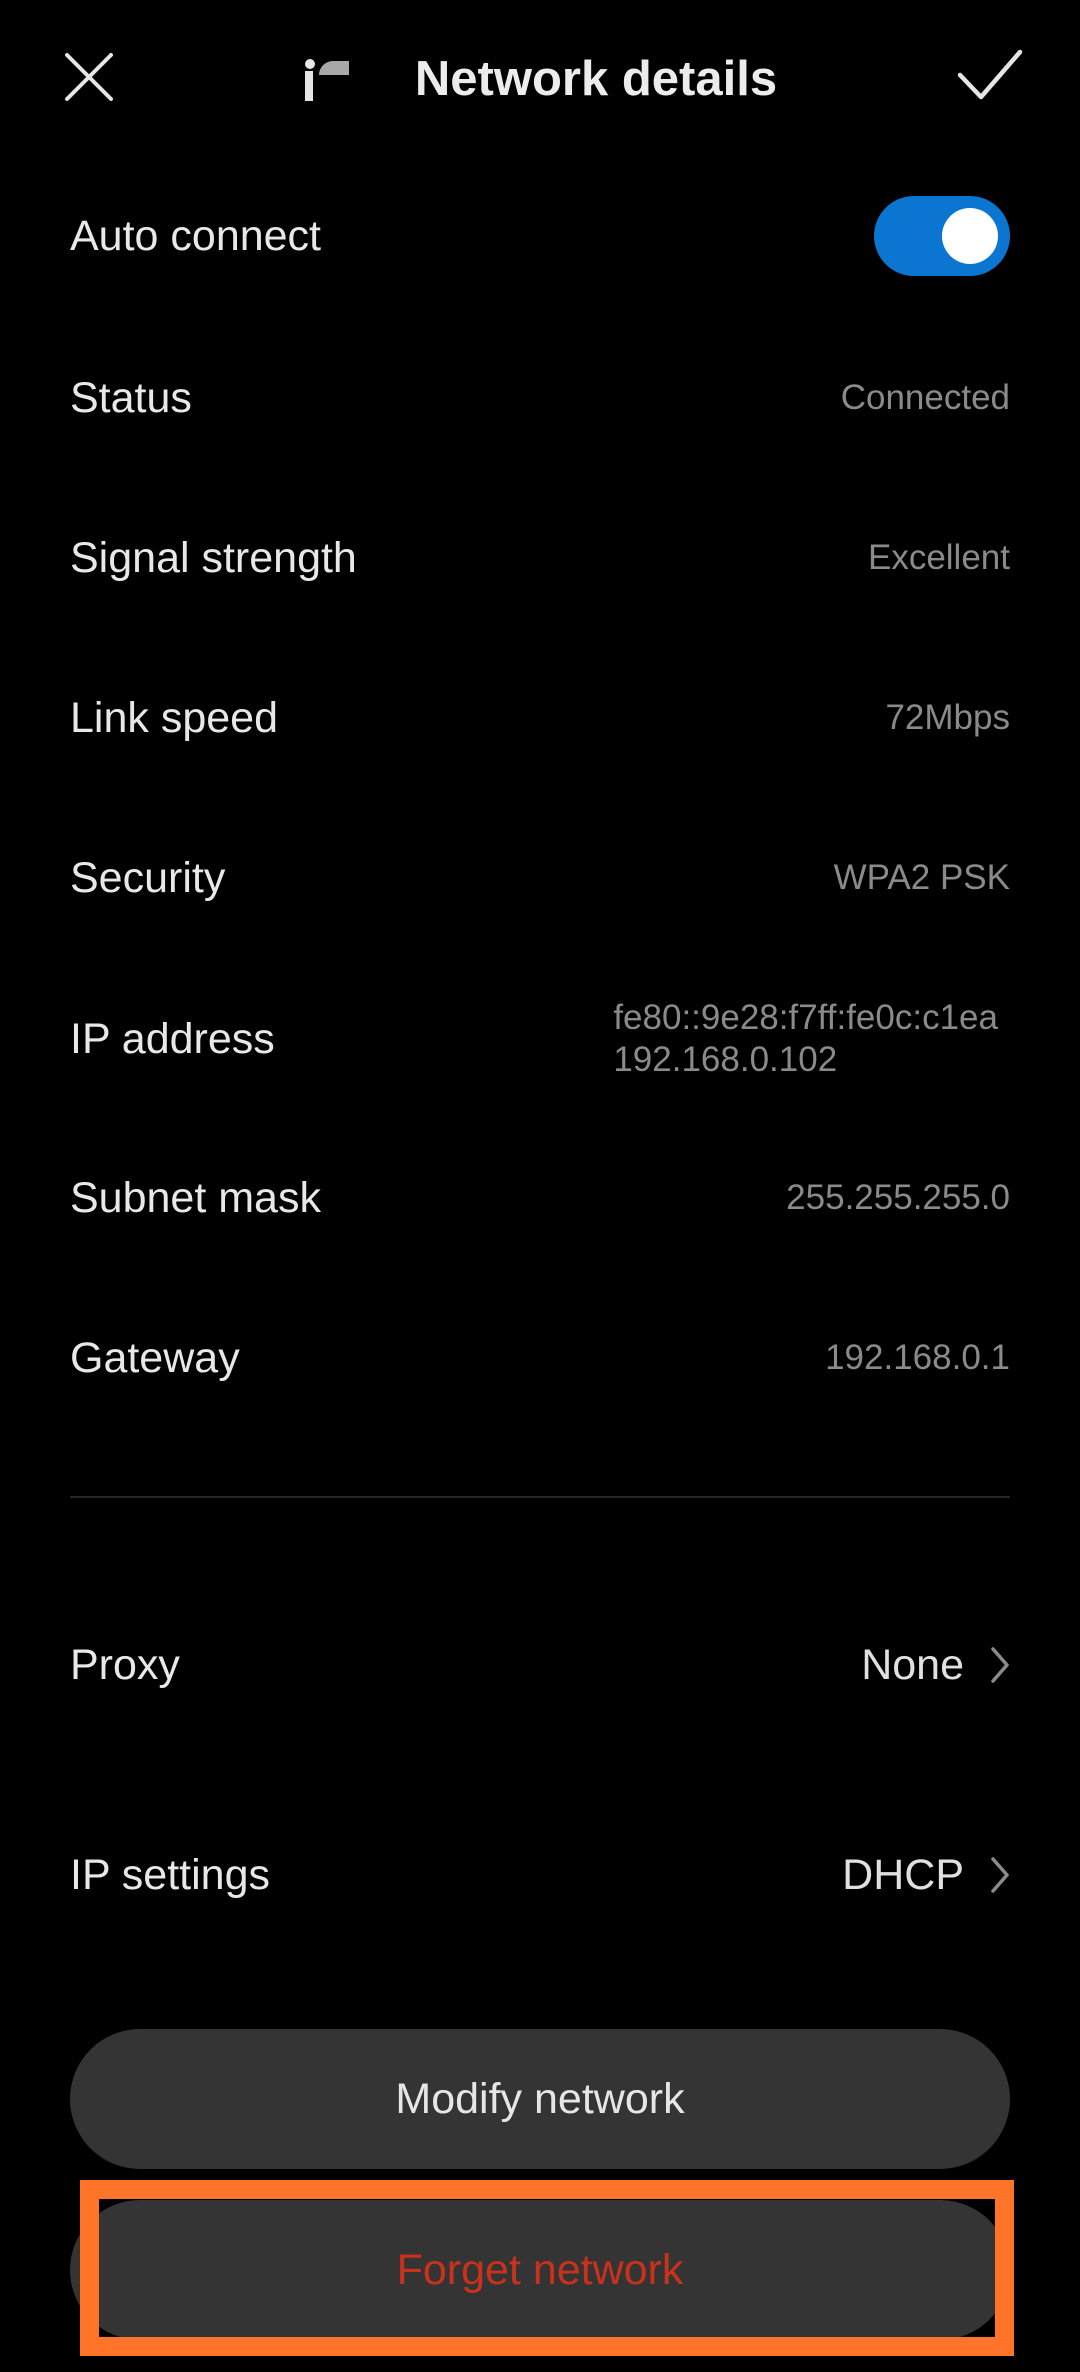 The image size is (1080, 2372). I want to click on network-icon-redacted, so click(353, 79).